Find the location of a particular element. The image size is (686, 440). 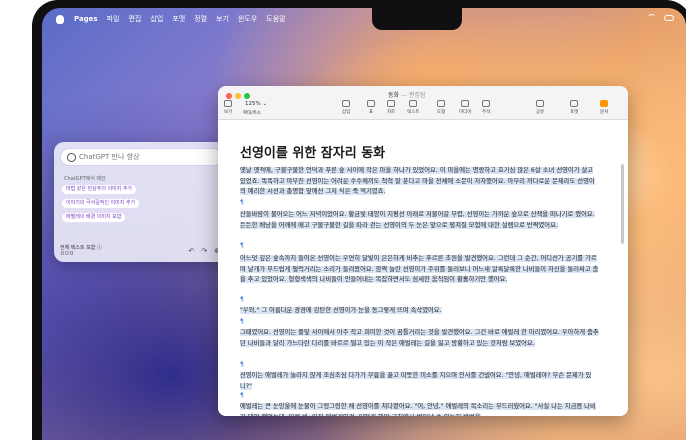

format-button: 포맷 is located at coordinates (574, 107).